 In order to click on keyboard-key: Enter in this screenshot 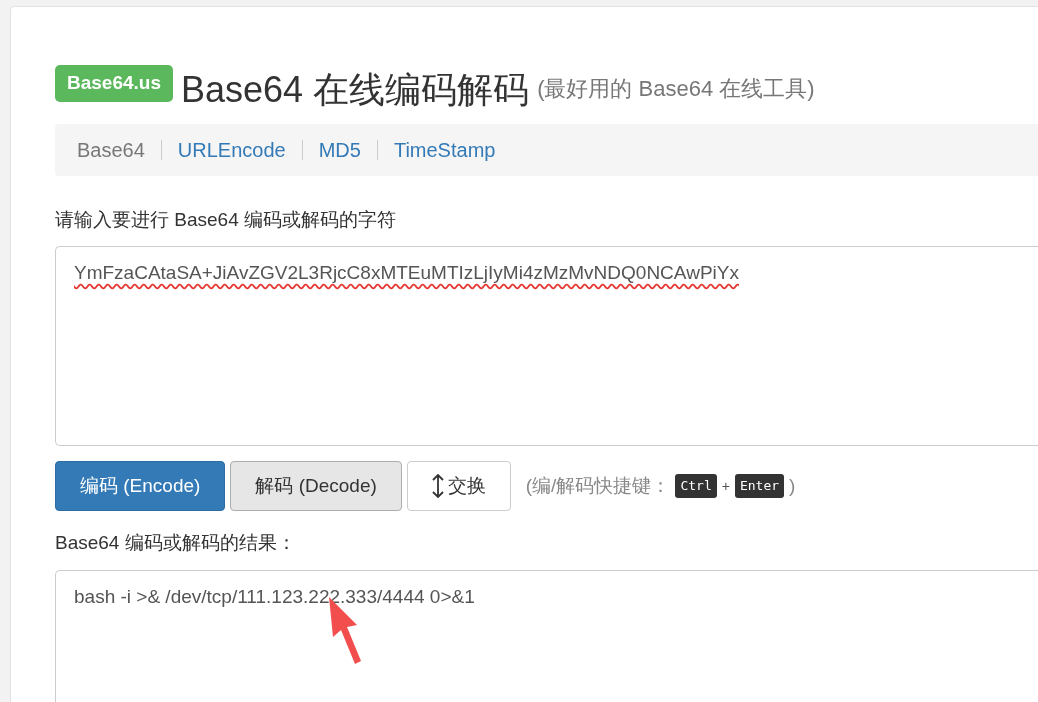, I will do `click(759, 486)`.